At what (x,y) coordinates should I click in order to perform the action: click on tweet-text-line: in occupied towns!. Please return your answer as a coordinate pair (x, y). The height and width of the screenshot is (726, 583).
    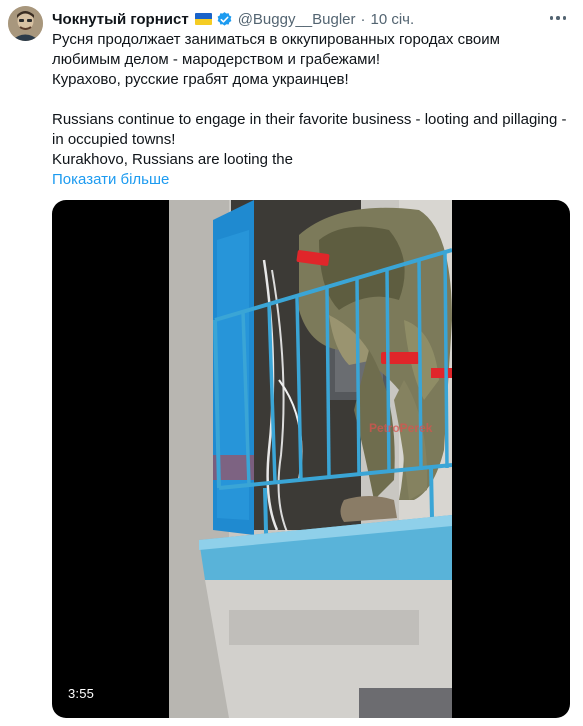
    Looking at the image, I should click on (114, 139).